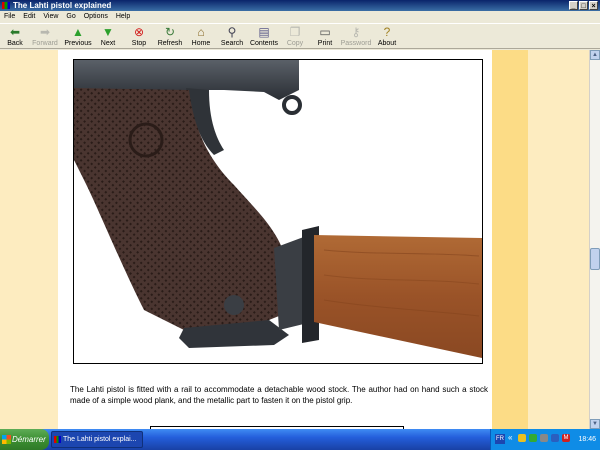 Image resolution: width=600 pixels, height=450 pixels. I want to click on close-button: ×, so click(593, 5).